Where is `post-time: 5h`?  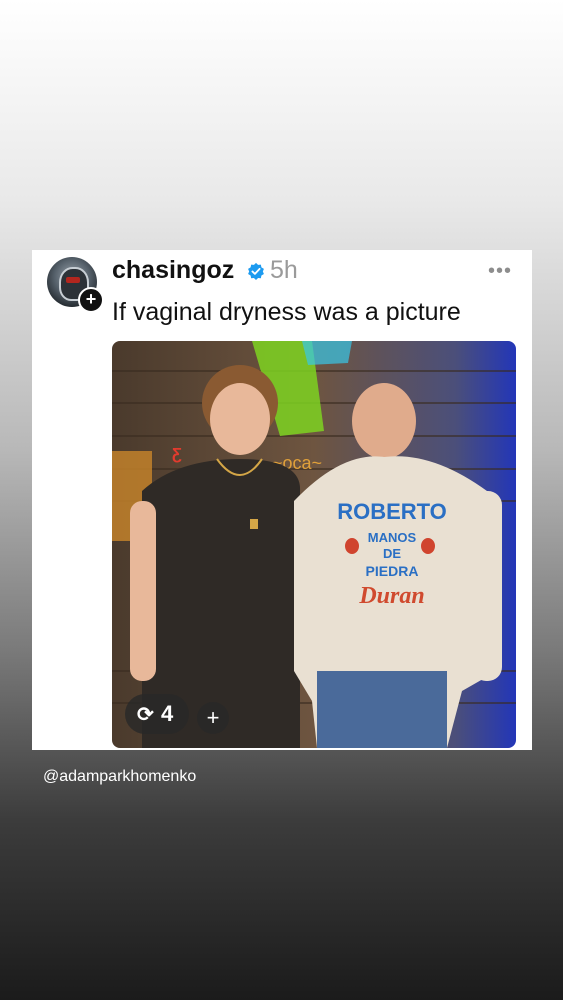 post-time: 5h is located at coordinates (284, 270).